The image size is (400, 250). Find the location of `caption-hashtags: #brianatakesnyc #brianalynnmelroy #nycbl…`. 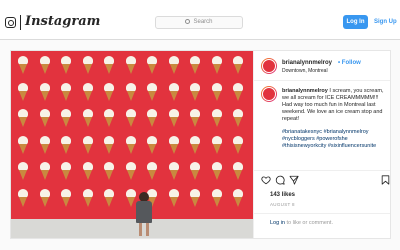

caption-hashtags: #brianatakesnyc #brianalynnmelroy #nycbl… is located at coordinates (329, 139).